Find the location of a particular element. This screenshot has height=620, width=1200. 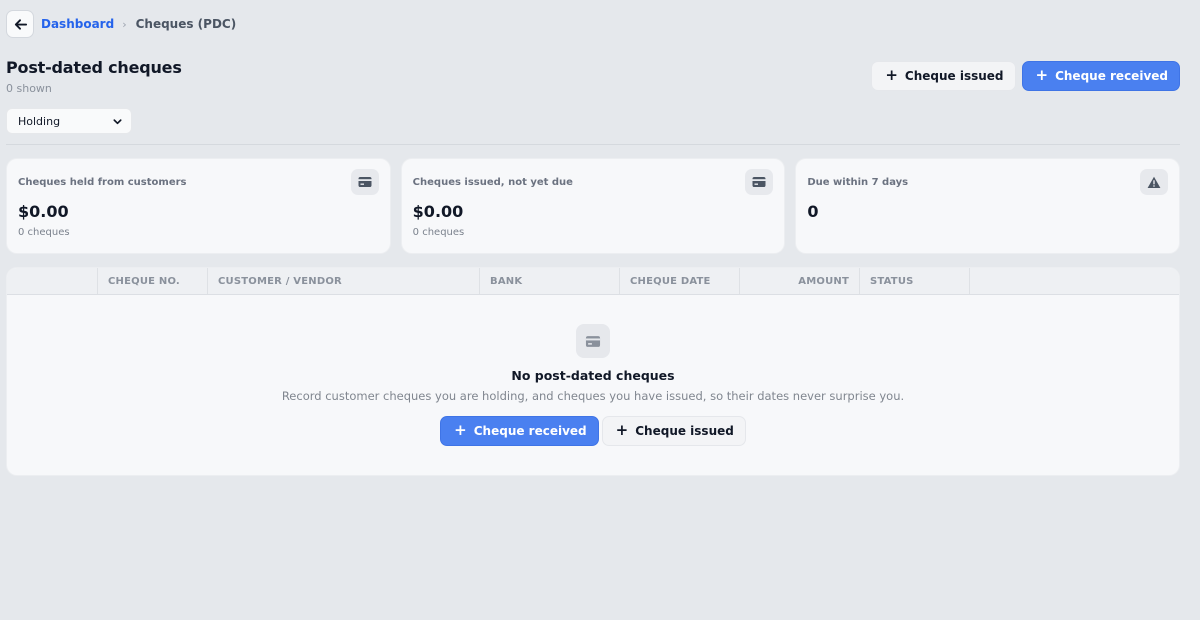

back-button is located at coordinates (20, 24).